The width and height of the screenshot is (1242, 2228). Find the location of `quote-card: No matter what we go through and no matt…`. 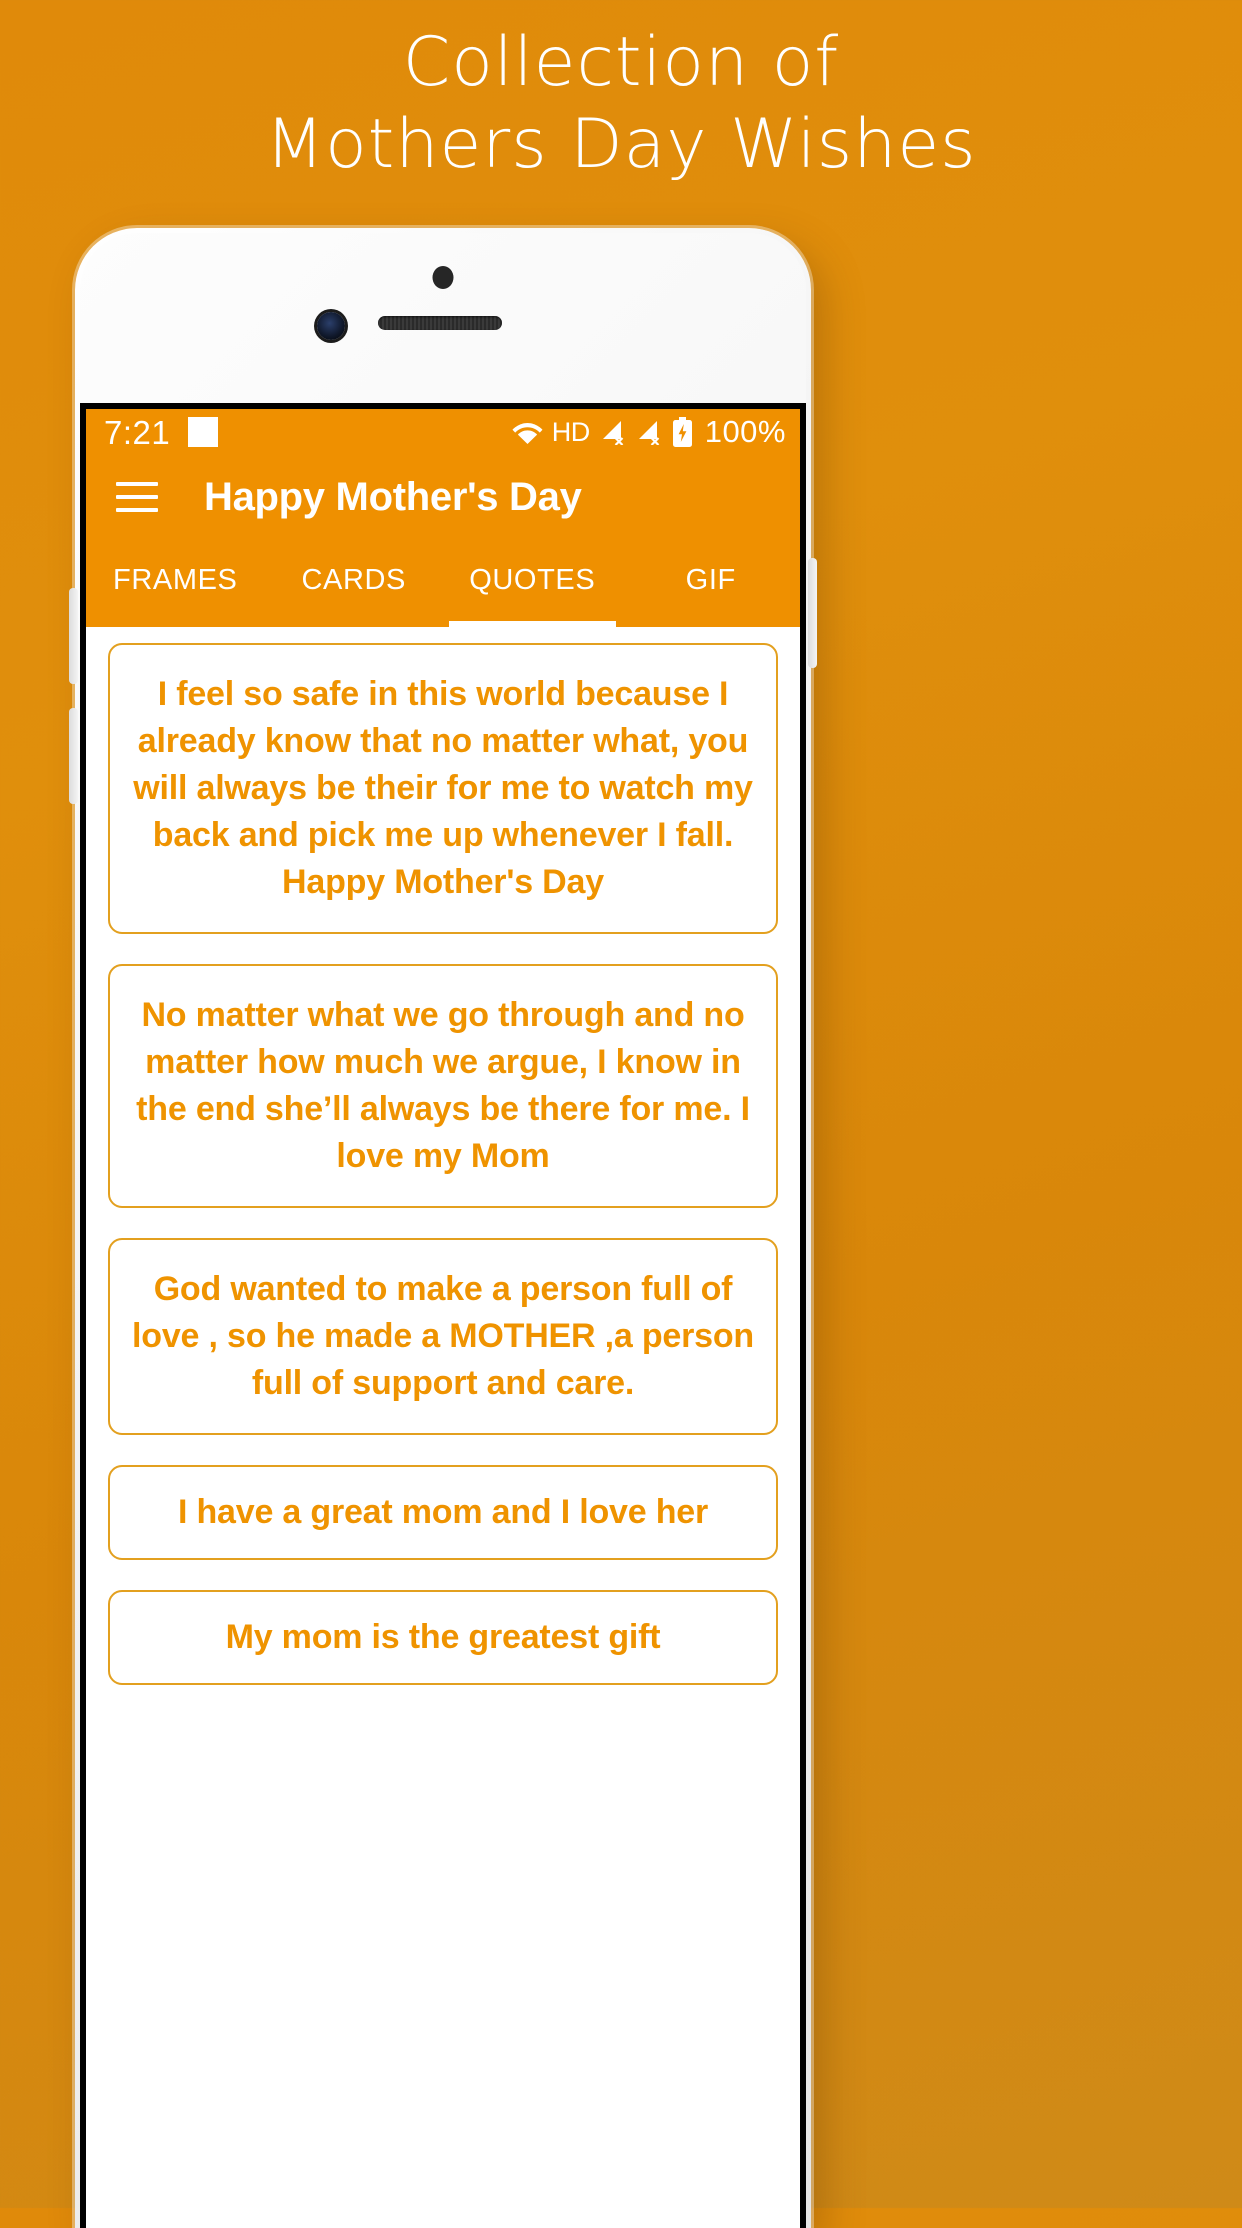

quote-card: No matter what we go through and no matt… is located at coordinates (443, 1086).